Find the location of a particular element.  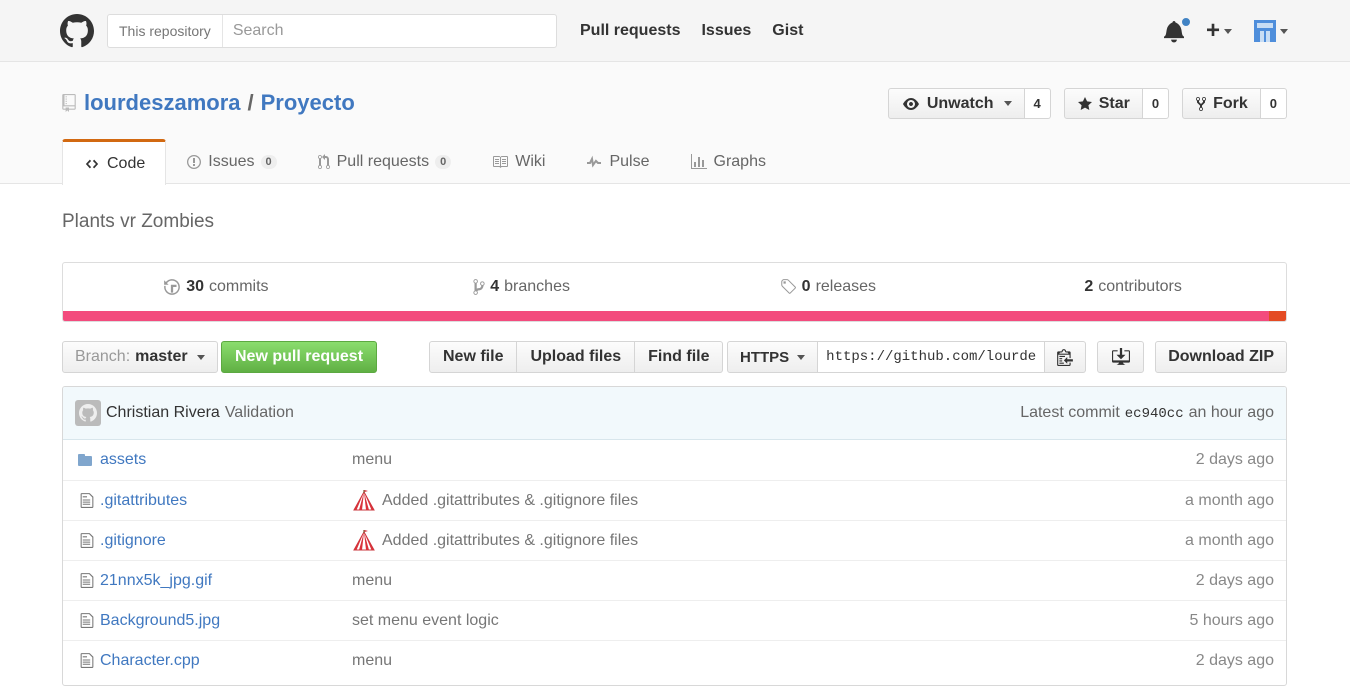

avatar is located at coordinates (88, 413).